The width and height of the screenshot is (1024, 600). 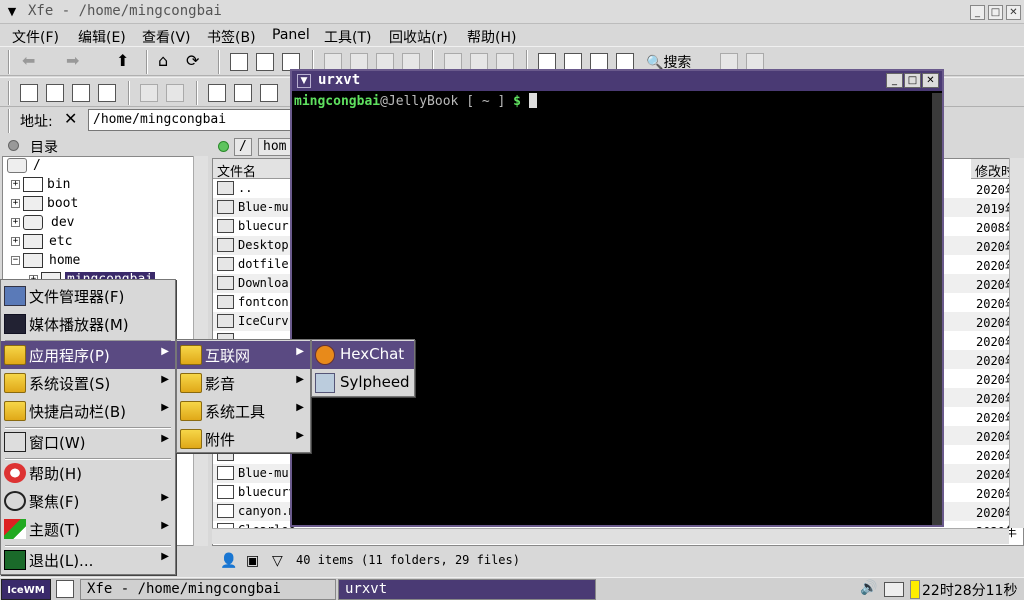 I want to click on filter-icon: ▽, so click(x=277, y=561).